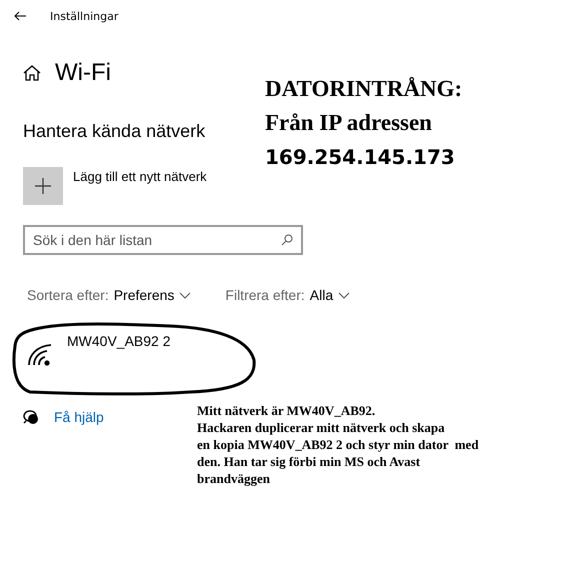 The image size is (561, 571). Describe the element at coordinates (287, 295) in the screenshot. I see `filter-dropdown: Filtrera efter: Alla` at that location.